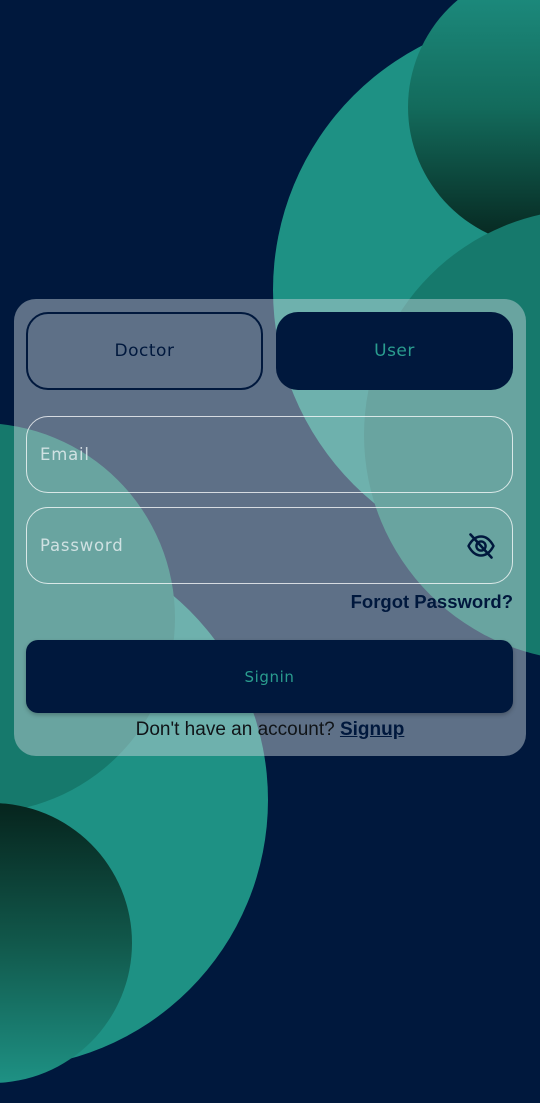  I want to click on signup-link: Signup, so click(372, 729).